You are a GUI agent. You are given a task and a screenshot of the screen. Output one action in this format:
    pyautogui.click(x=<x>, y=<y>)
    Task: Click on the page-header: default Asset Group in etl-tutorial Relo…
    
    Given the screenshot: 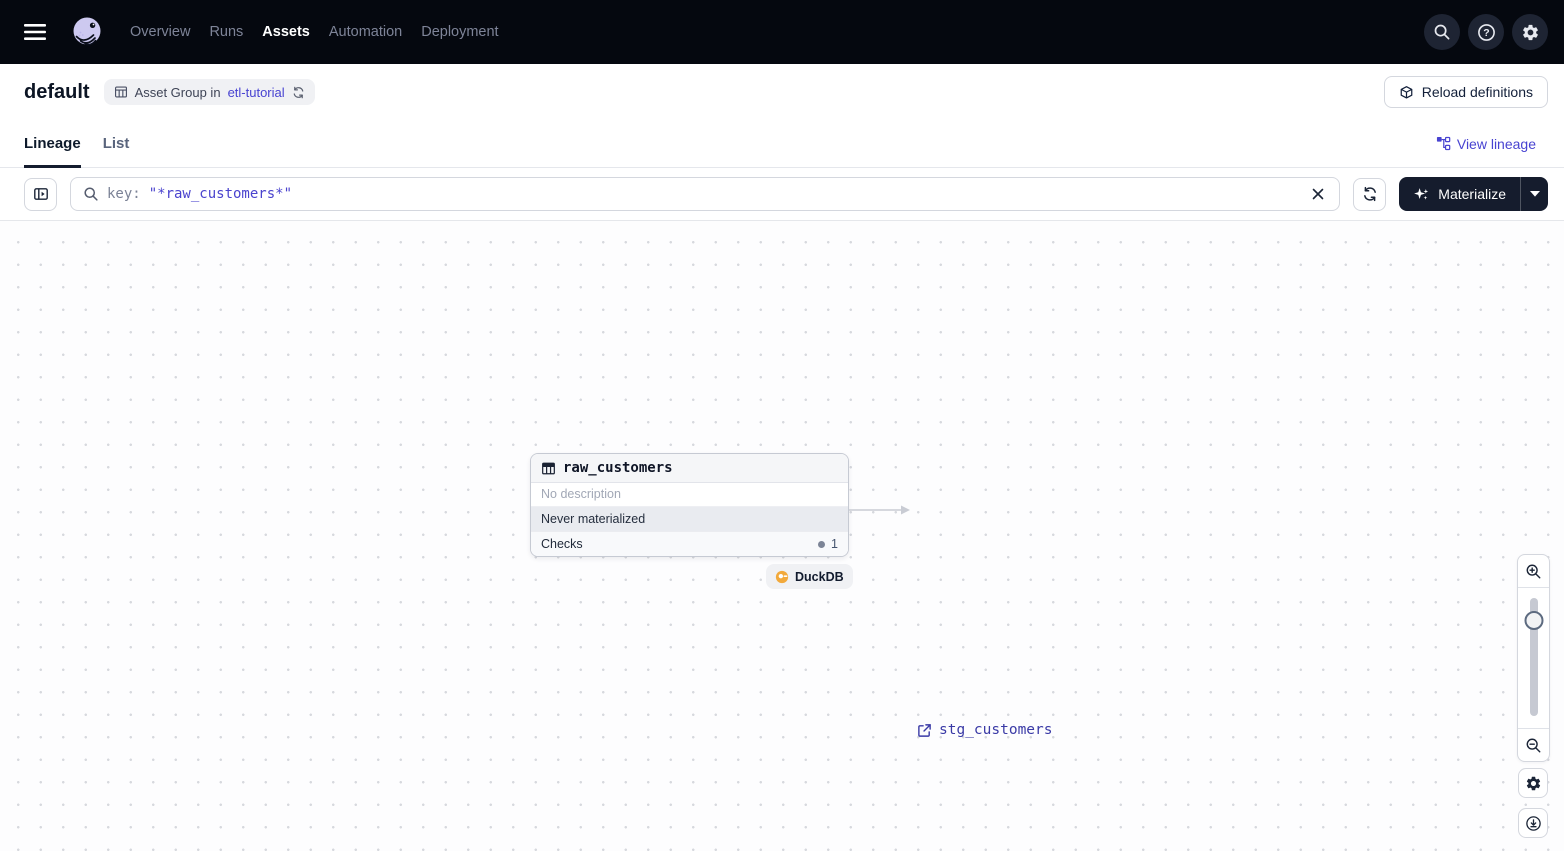 What is the action you would take?
    pyautogui.click(x=782, y=92)
    